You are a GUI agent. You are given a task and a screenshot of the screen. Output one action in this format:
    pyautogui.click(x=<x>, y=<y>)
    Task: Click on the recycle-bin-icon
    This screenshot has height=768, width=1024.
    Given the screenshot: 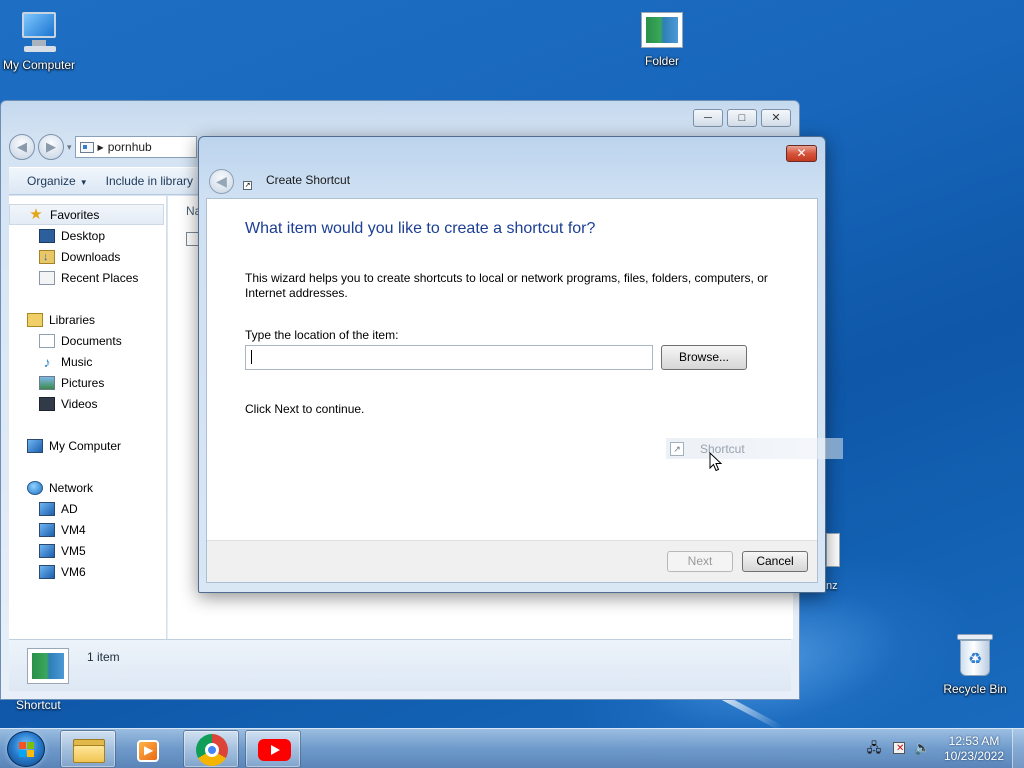 What is the action you would take?
    pyautogui.click(x=975, y=655)
    